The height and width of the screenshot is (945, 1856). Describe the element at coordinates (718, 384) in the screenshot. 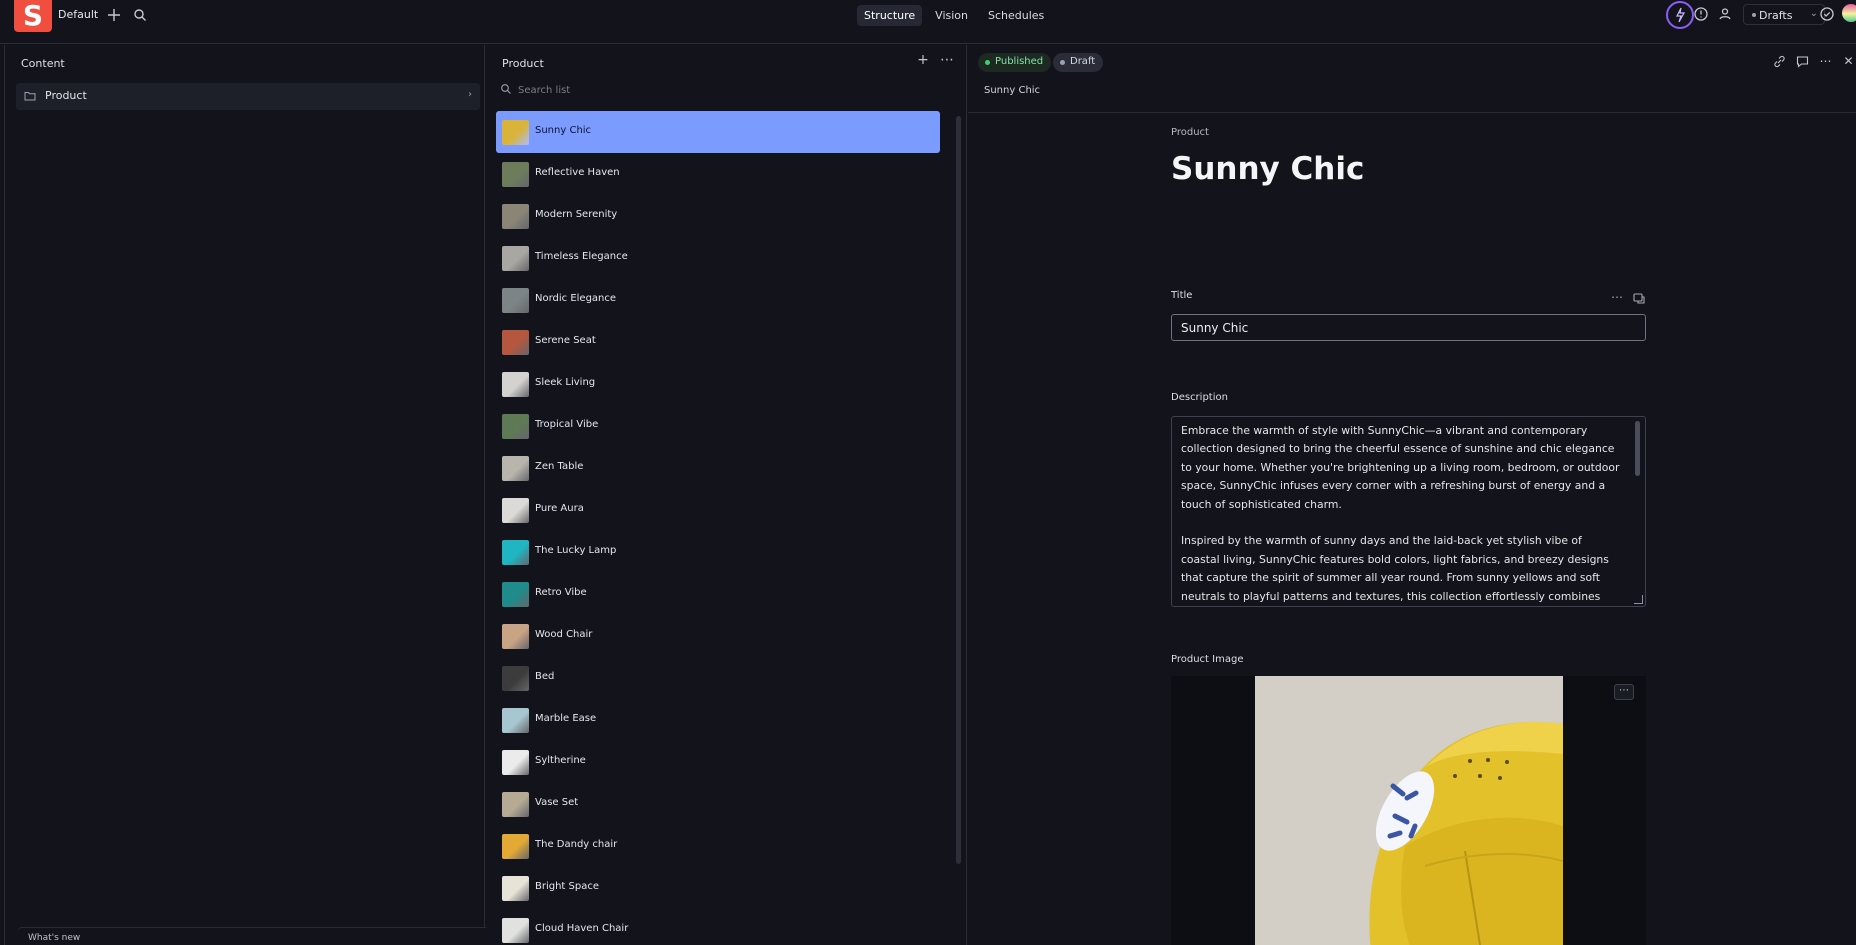

I see `document-list-item: Sleek Living` at that location.